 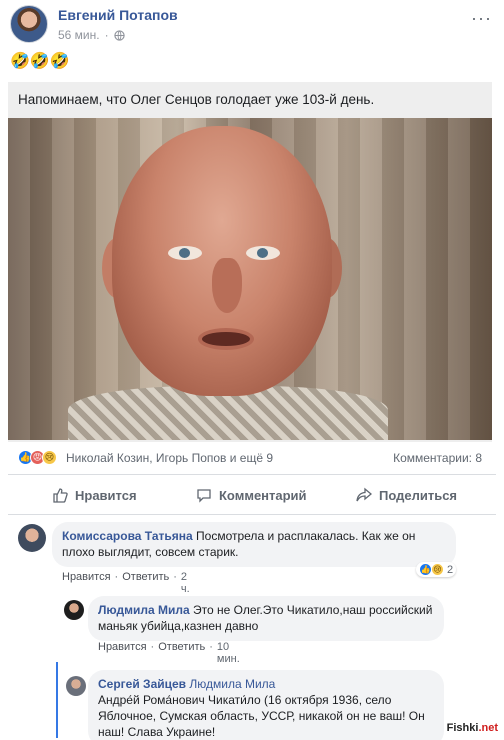 What do you see at coordinates (106, 495) in the screenshot?
I see `like-label: Нравится` at bounding box center [106, 495].